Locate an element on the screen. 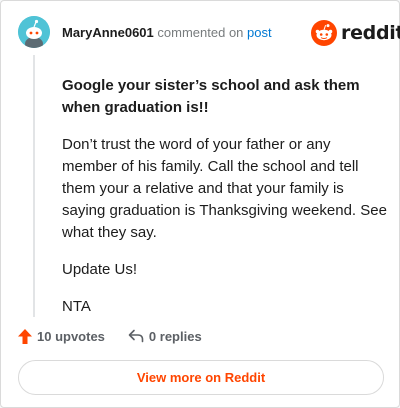 The width and height of the screenshot is (400, 408). reply-arrow-icon is located at coordinates (136, 336).